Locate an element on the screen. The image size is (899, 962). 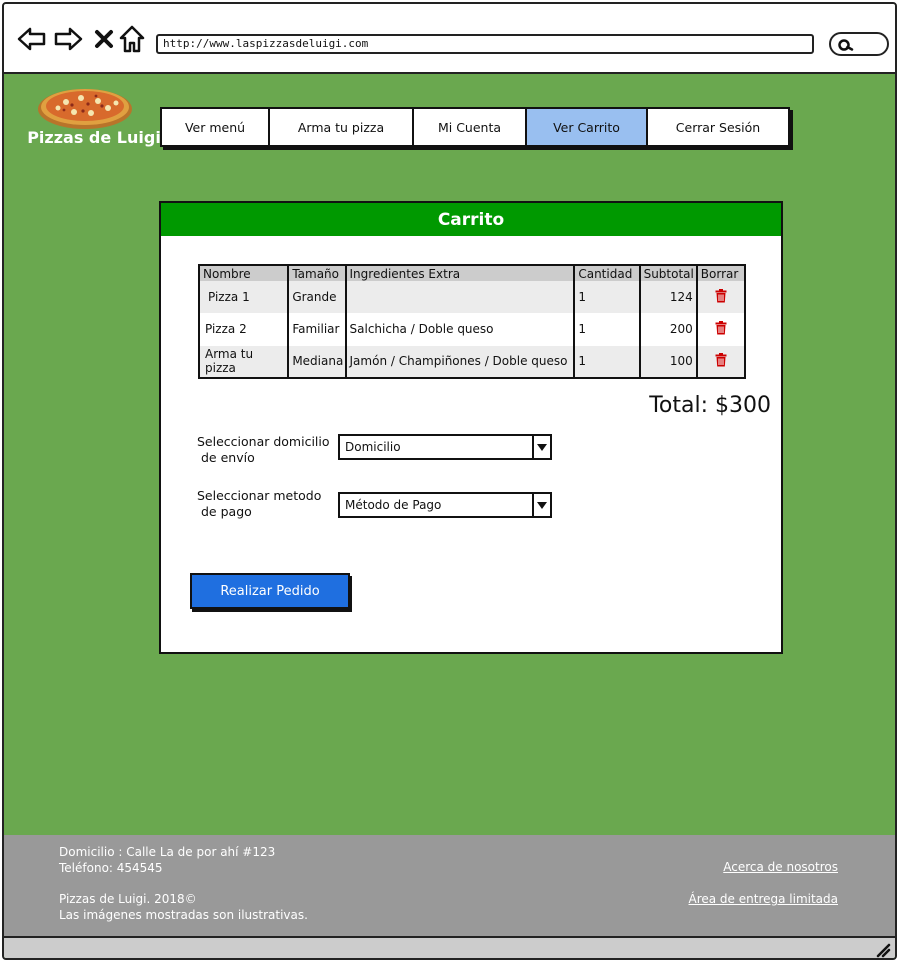
url-bar: http://www.laspizzasdeluigi.com is located at coordinates (485, 44).